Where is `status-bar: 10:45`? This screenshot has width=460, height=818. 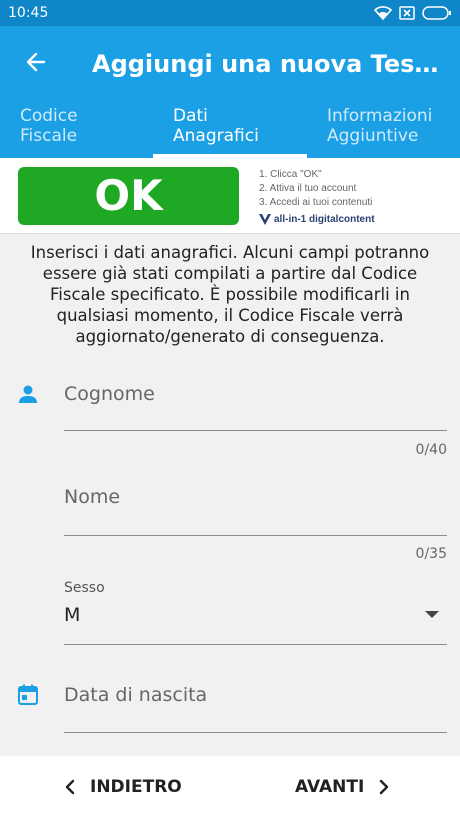
status-bar: 10:45 is located at coordinates (230, 13).